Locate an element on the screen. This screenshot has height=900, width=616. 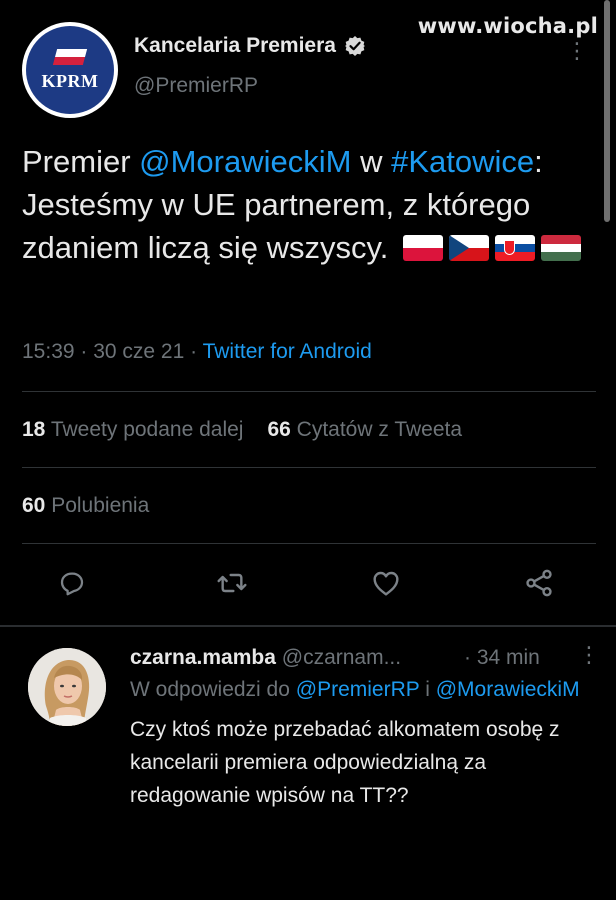
section-divider is located at coordinates (308, 626).